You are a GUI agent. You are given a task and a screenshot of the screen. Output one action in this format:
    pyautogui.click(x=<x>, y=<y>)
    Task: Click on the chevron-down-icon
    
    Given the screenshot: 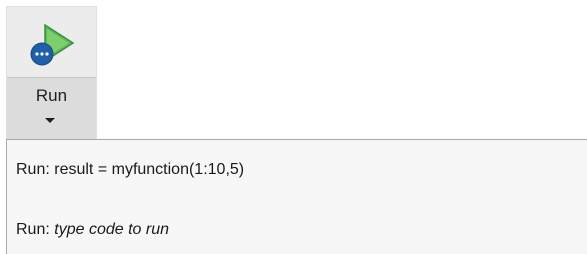 What is the action you would take?
    pyautogui.click(x=50, y=120)
    